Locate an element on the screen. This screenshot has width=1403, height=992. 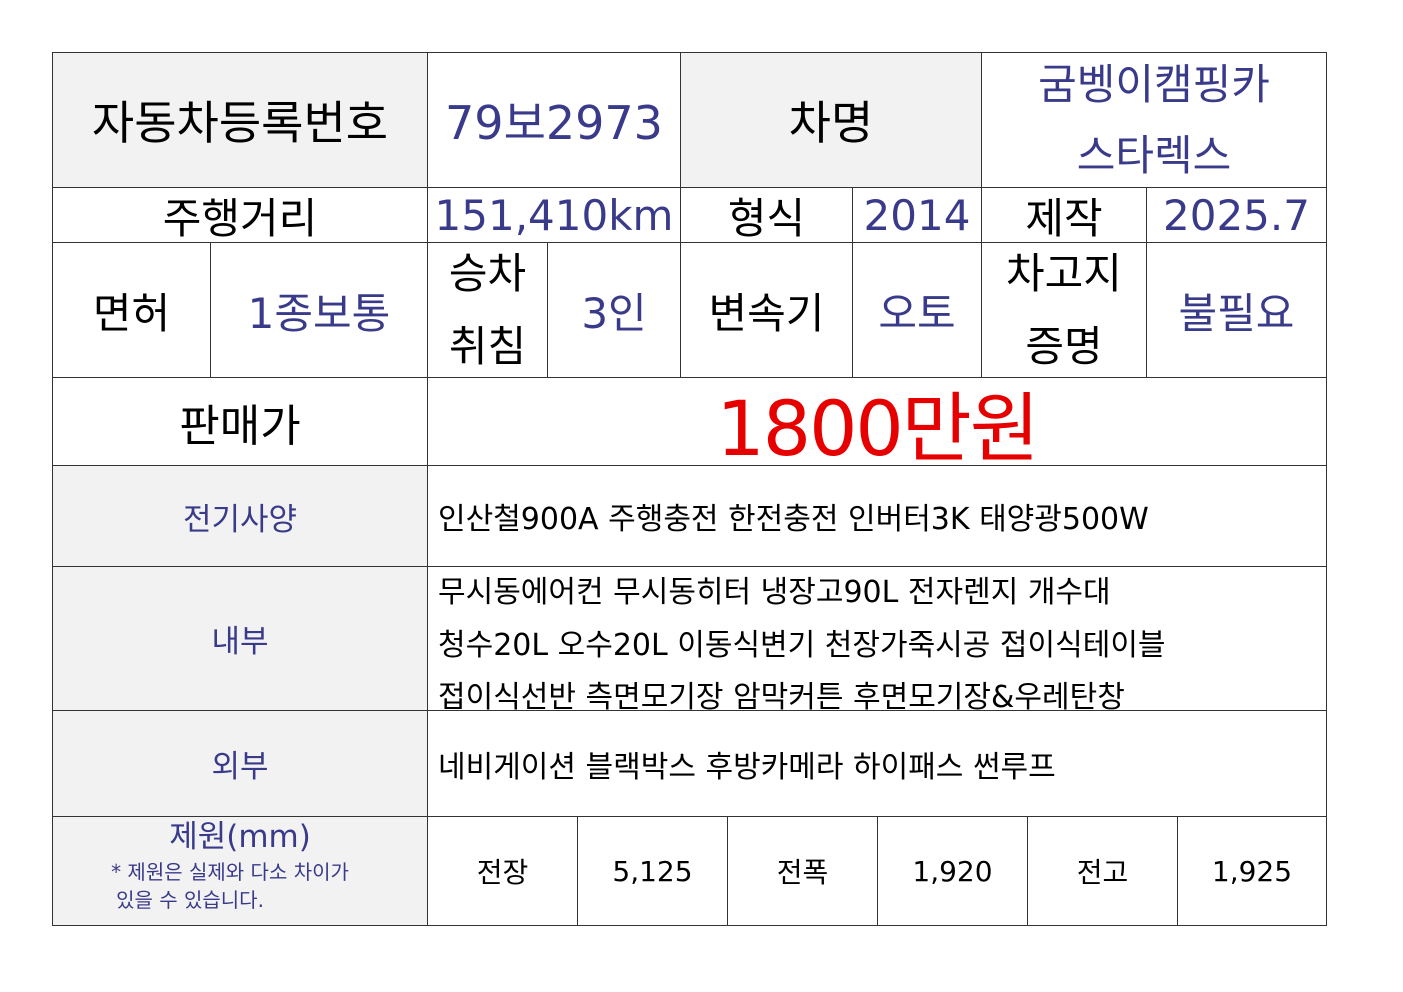
mileage-value: 151,410km is located at coordinates (554, 215).